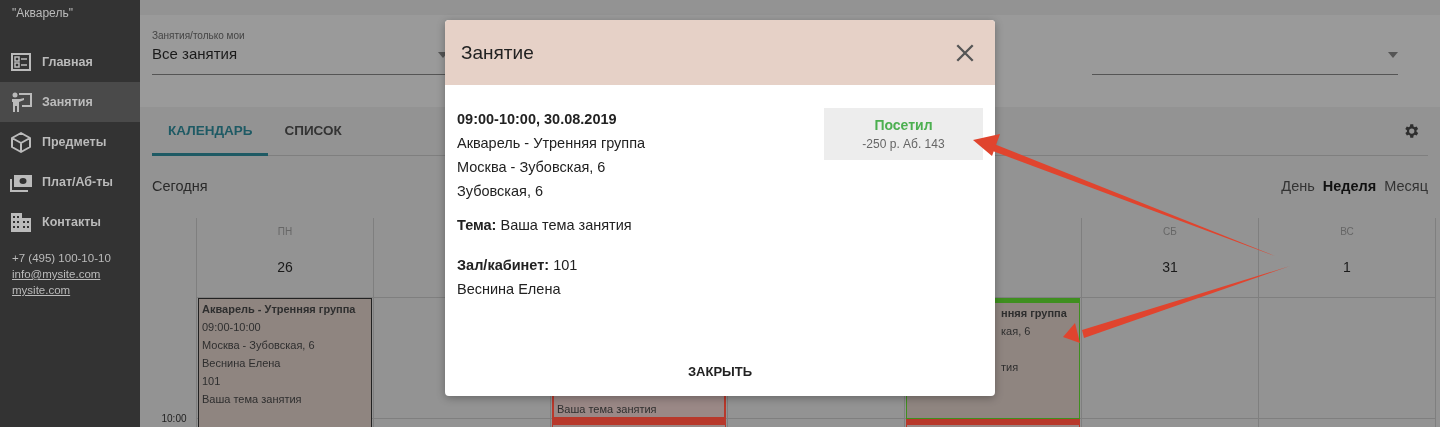 The height and width of the screenshot is (427, 1440). I want to click on event-title: нняя группа, so click(1034, 313).